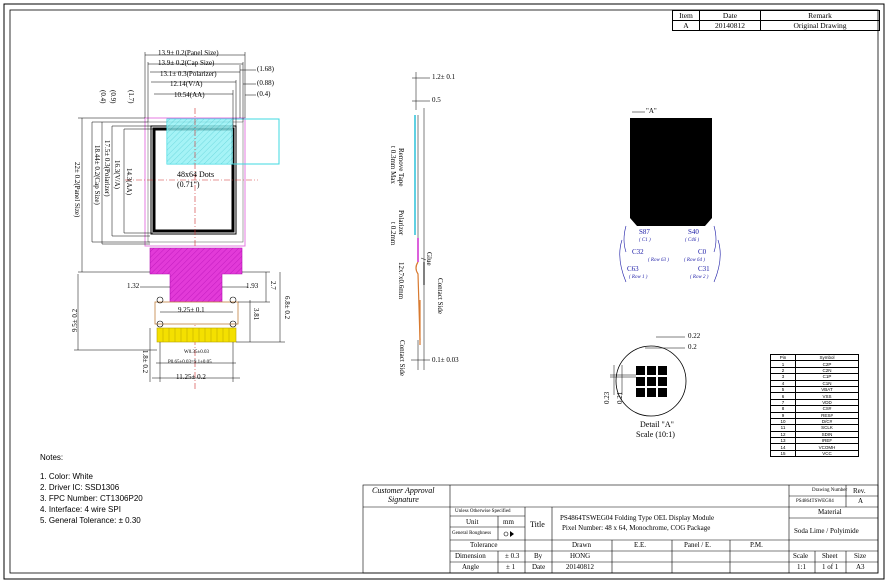  Describe the element at coordinates (539, 567) in the screenshot. I see `date-label: Date` at that location.